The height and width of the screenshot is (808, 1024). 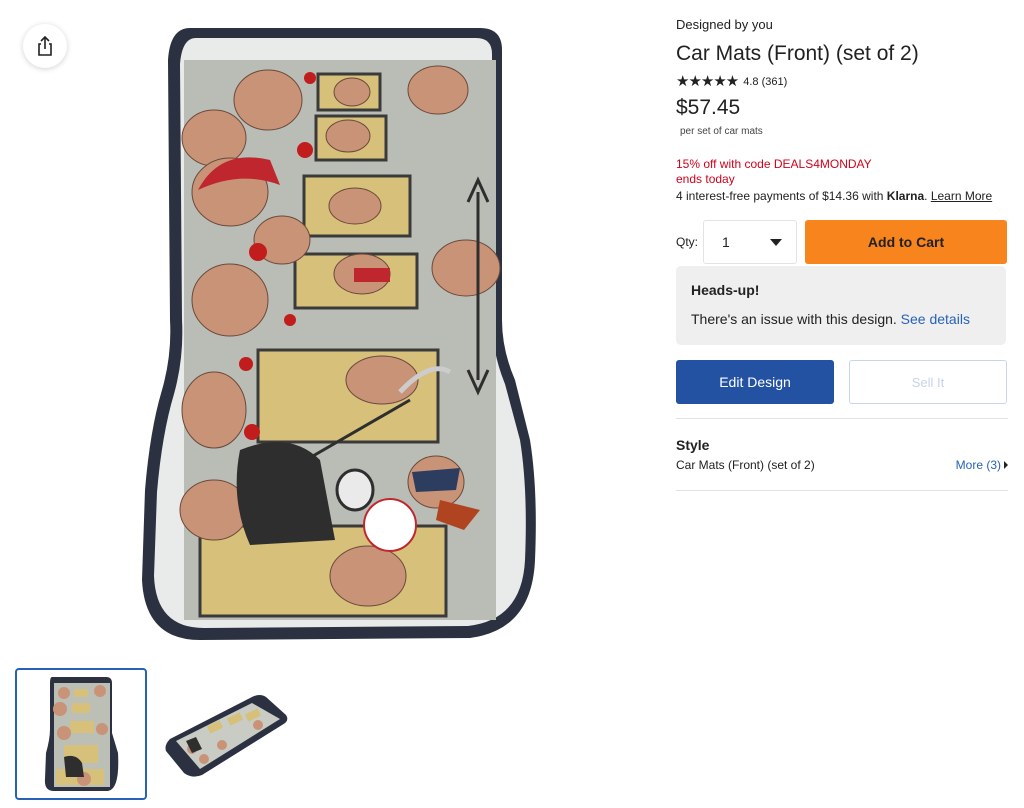 What do you see at coordinates (721, 131) in the screenshot?
I see `price-unit: per set of car mats` at bounding box center [721, 131].